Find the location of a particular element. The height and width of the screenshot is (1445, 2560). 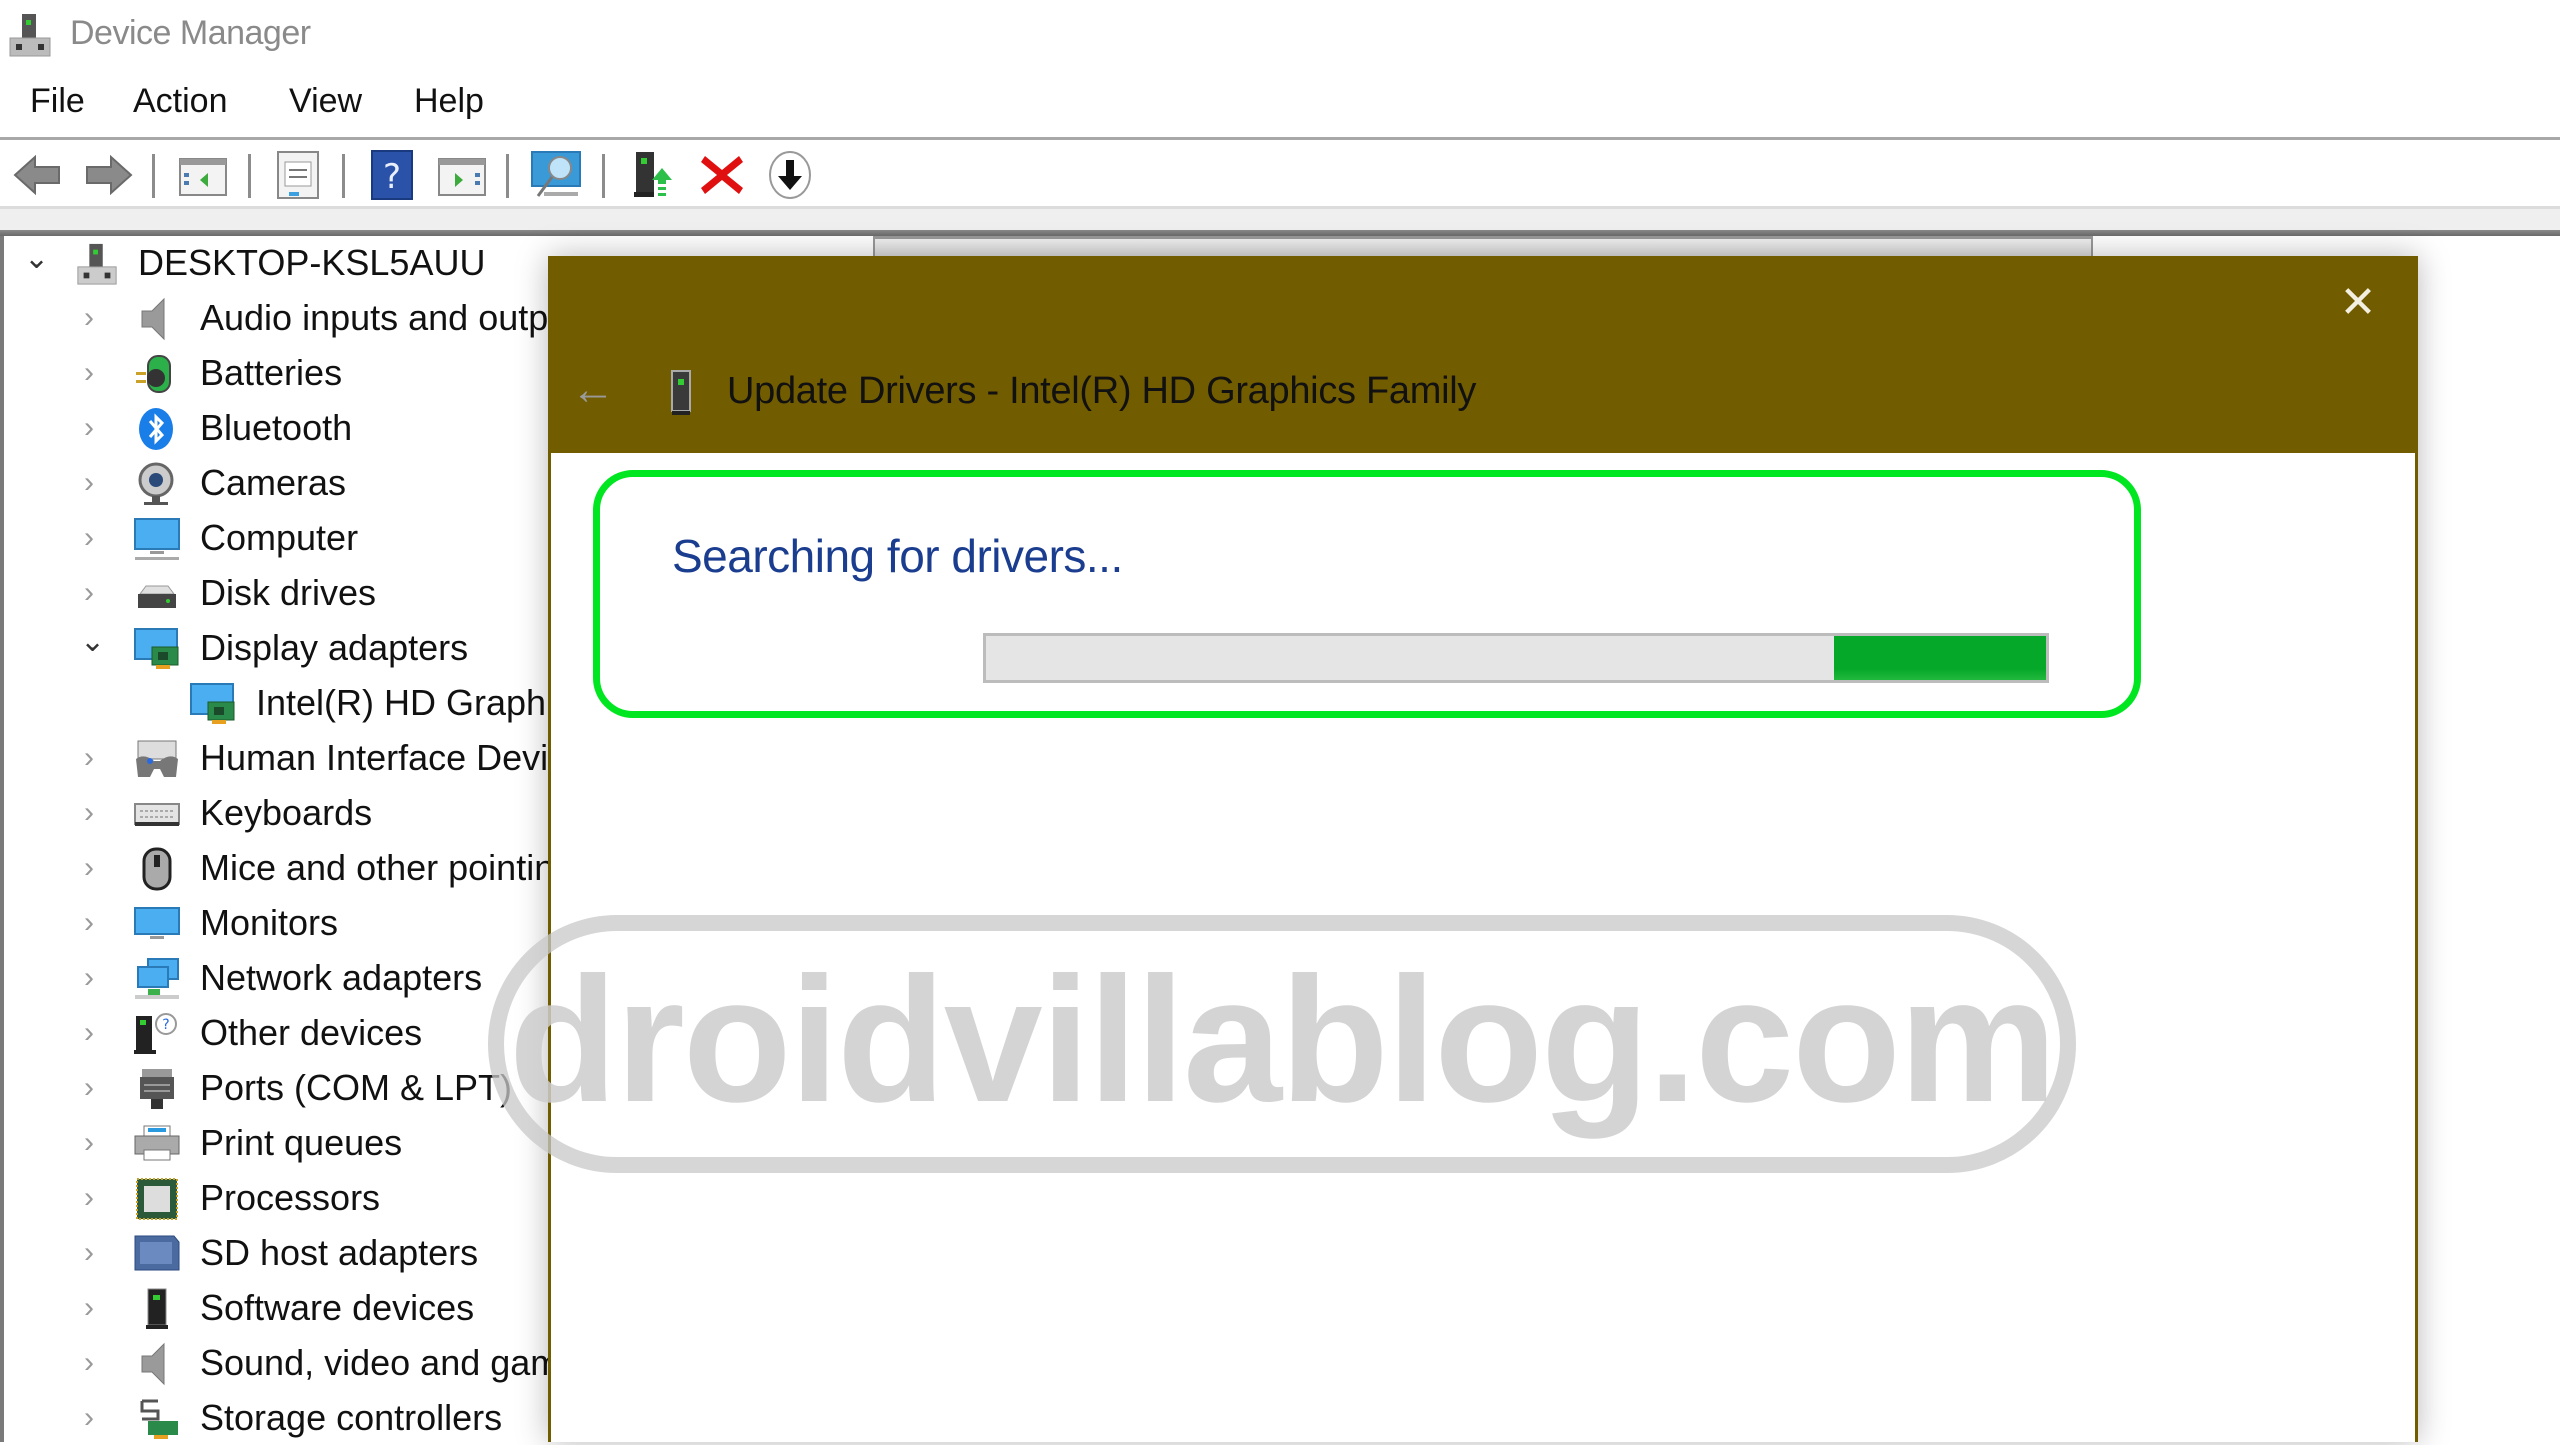

tree-item-audio: › Audio inputs and outputs is located at coordinates (300, 318).